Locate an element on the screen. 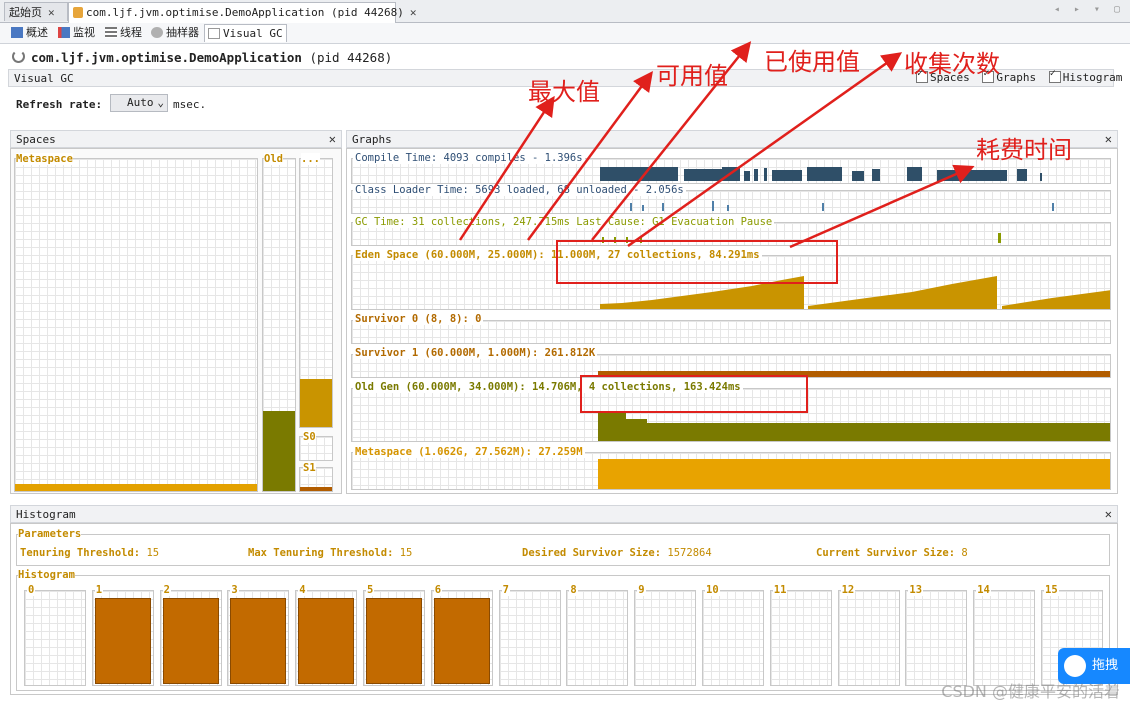 The width and height of the screenshot is (1130, 709). close-icon: ✕ is located at coordinates (1108, 514).